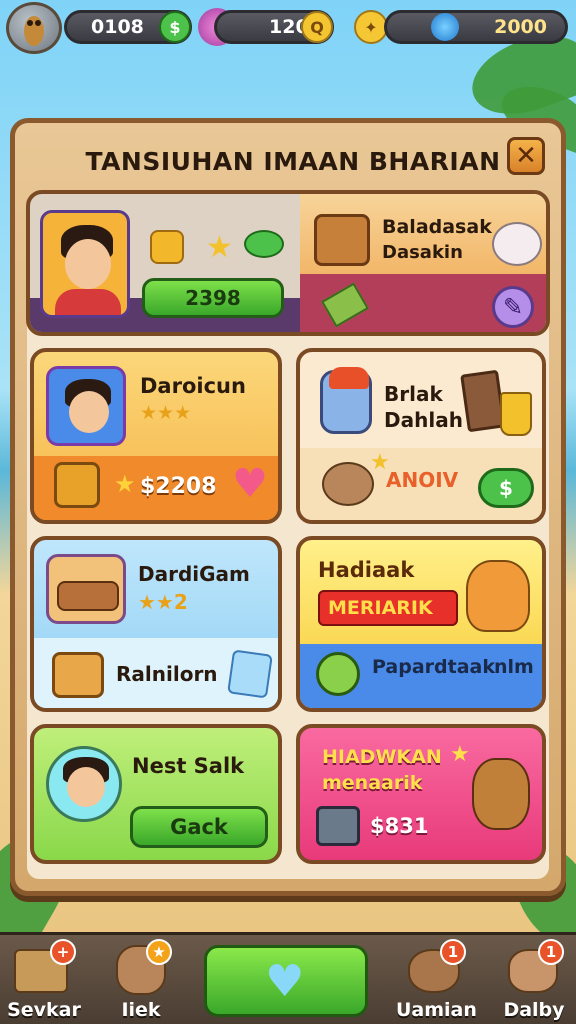  I want to click on gem-box-icon, so click(338, 826).